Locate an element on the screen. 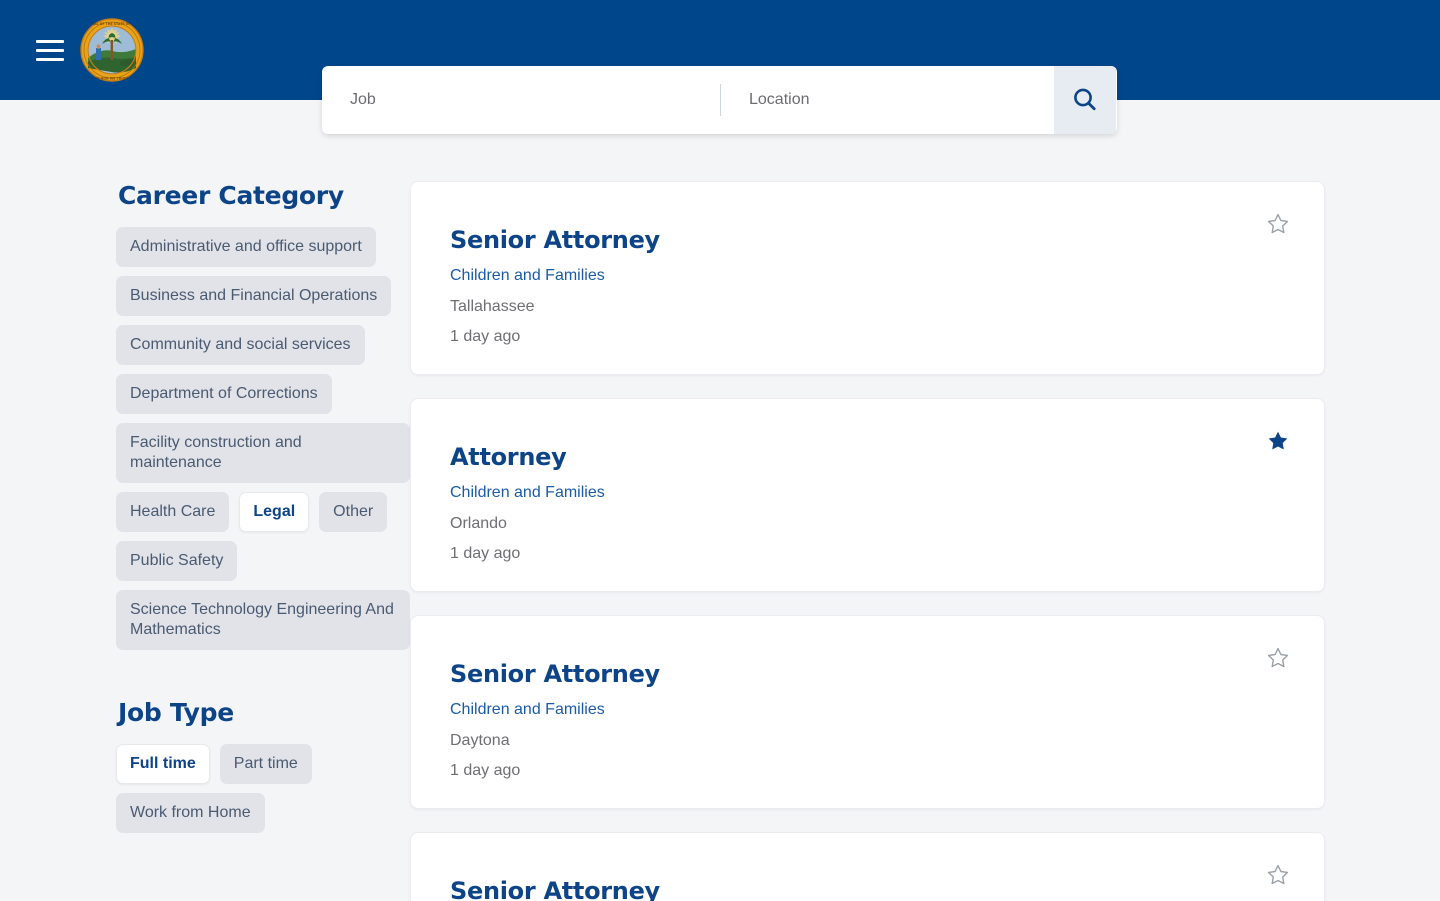 The height and width of the screenshot is (901, 1440). career-category-chip: Business and Financial Operations is located at coordinates (254, 296).